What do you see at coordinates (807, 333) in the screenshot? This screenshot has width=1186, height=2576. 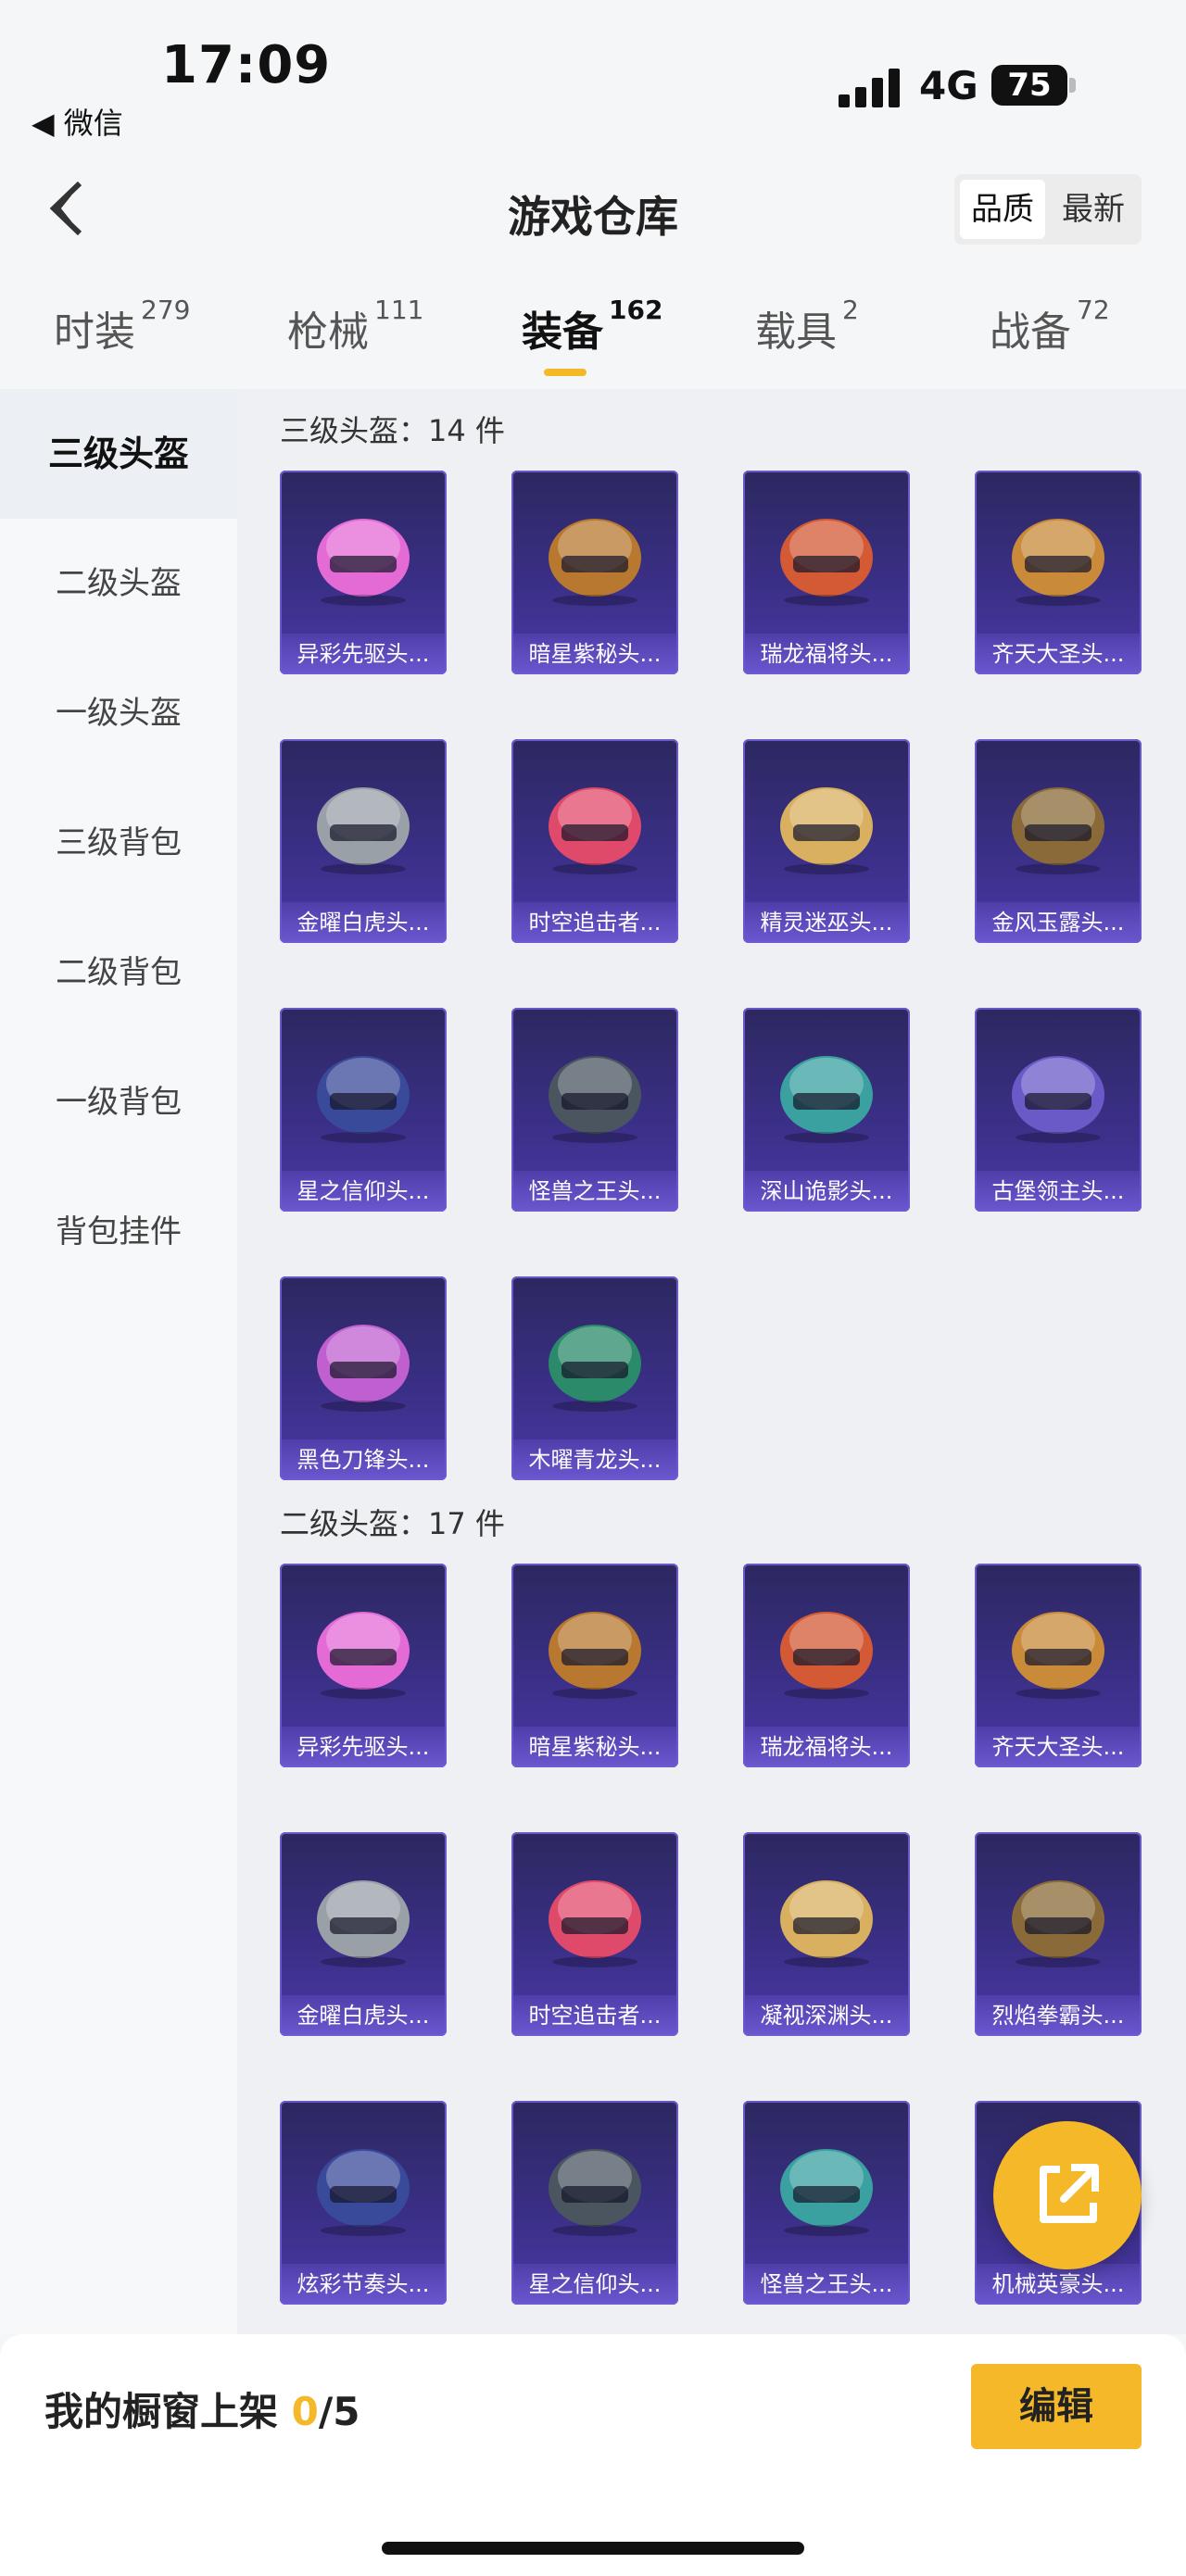 I see `tab-vehicles: 载具 2` at bounding box center [807, 333].